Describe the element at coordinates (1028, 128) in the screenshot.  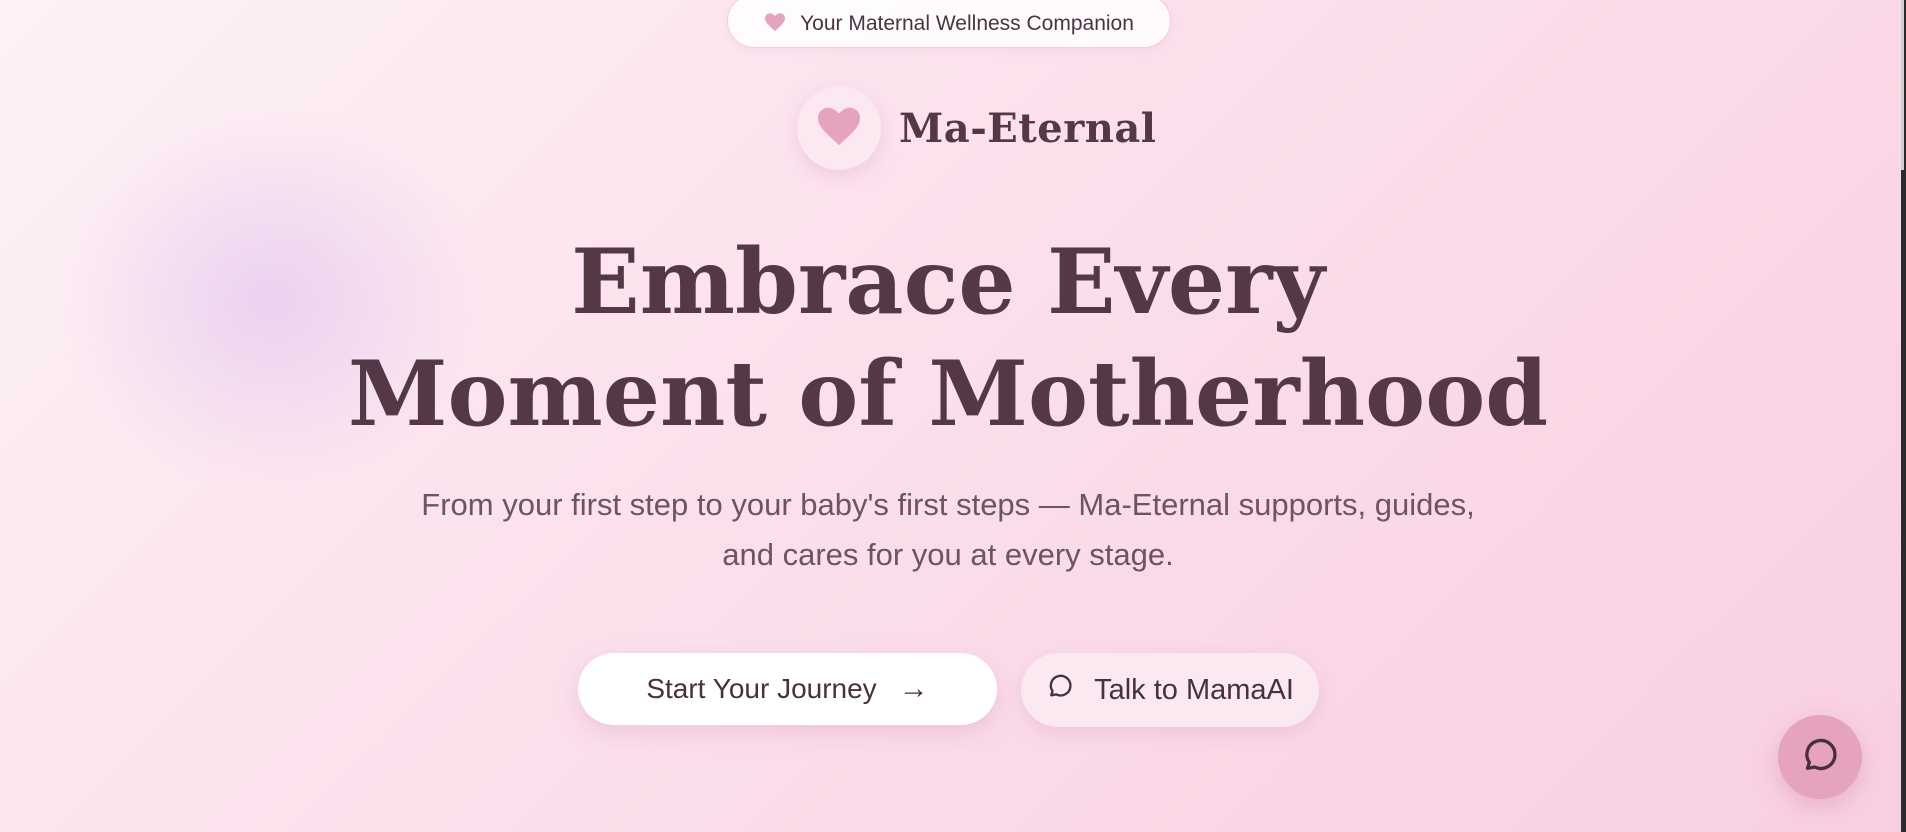
I see `brand-name: Ma-Eternal` at that location.